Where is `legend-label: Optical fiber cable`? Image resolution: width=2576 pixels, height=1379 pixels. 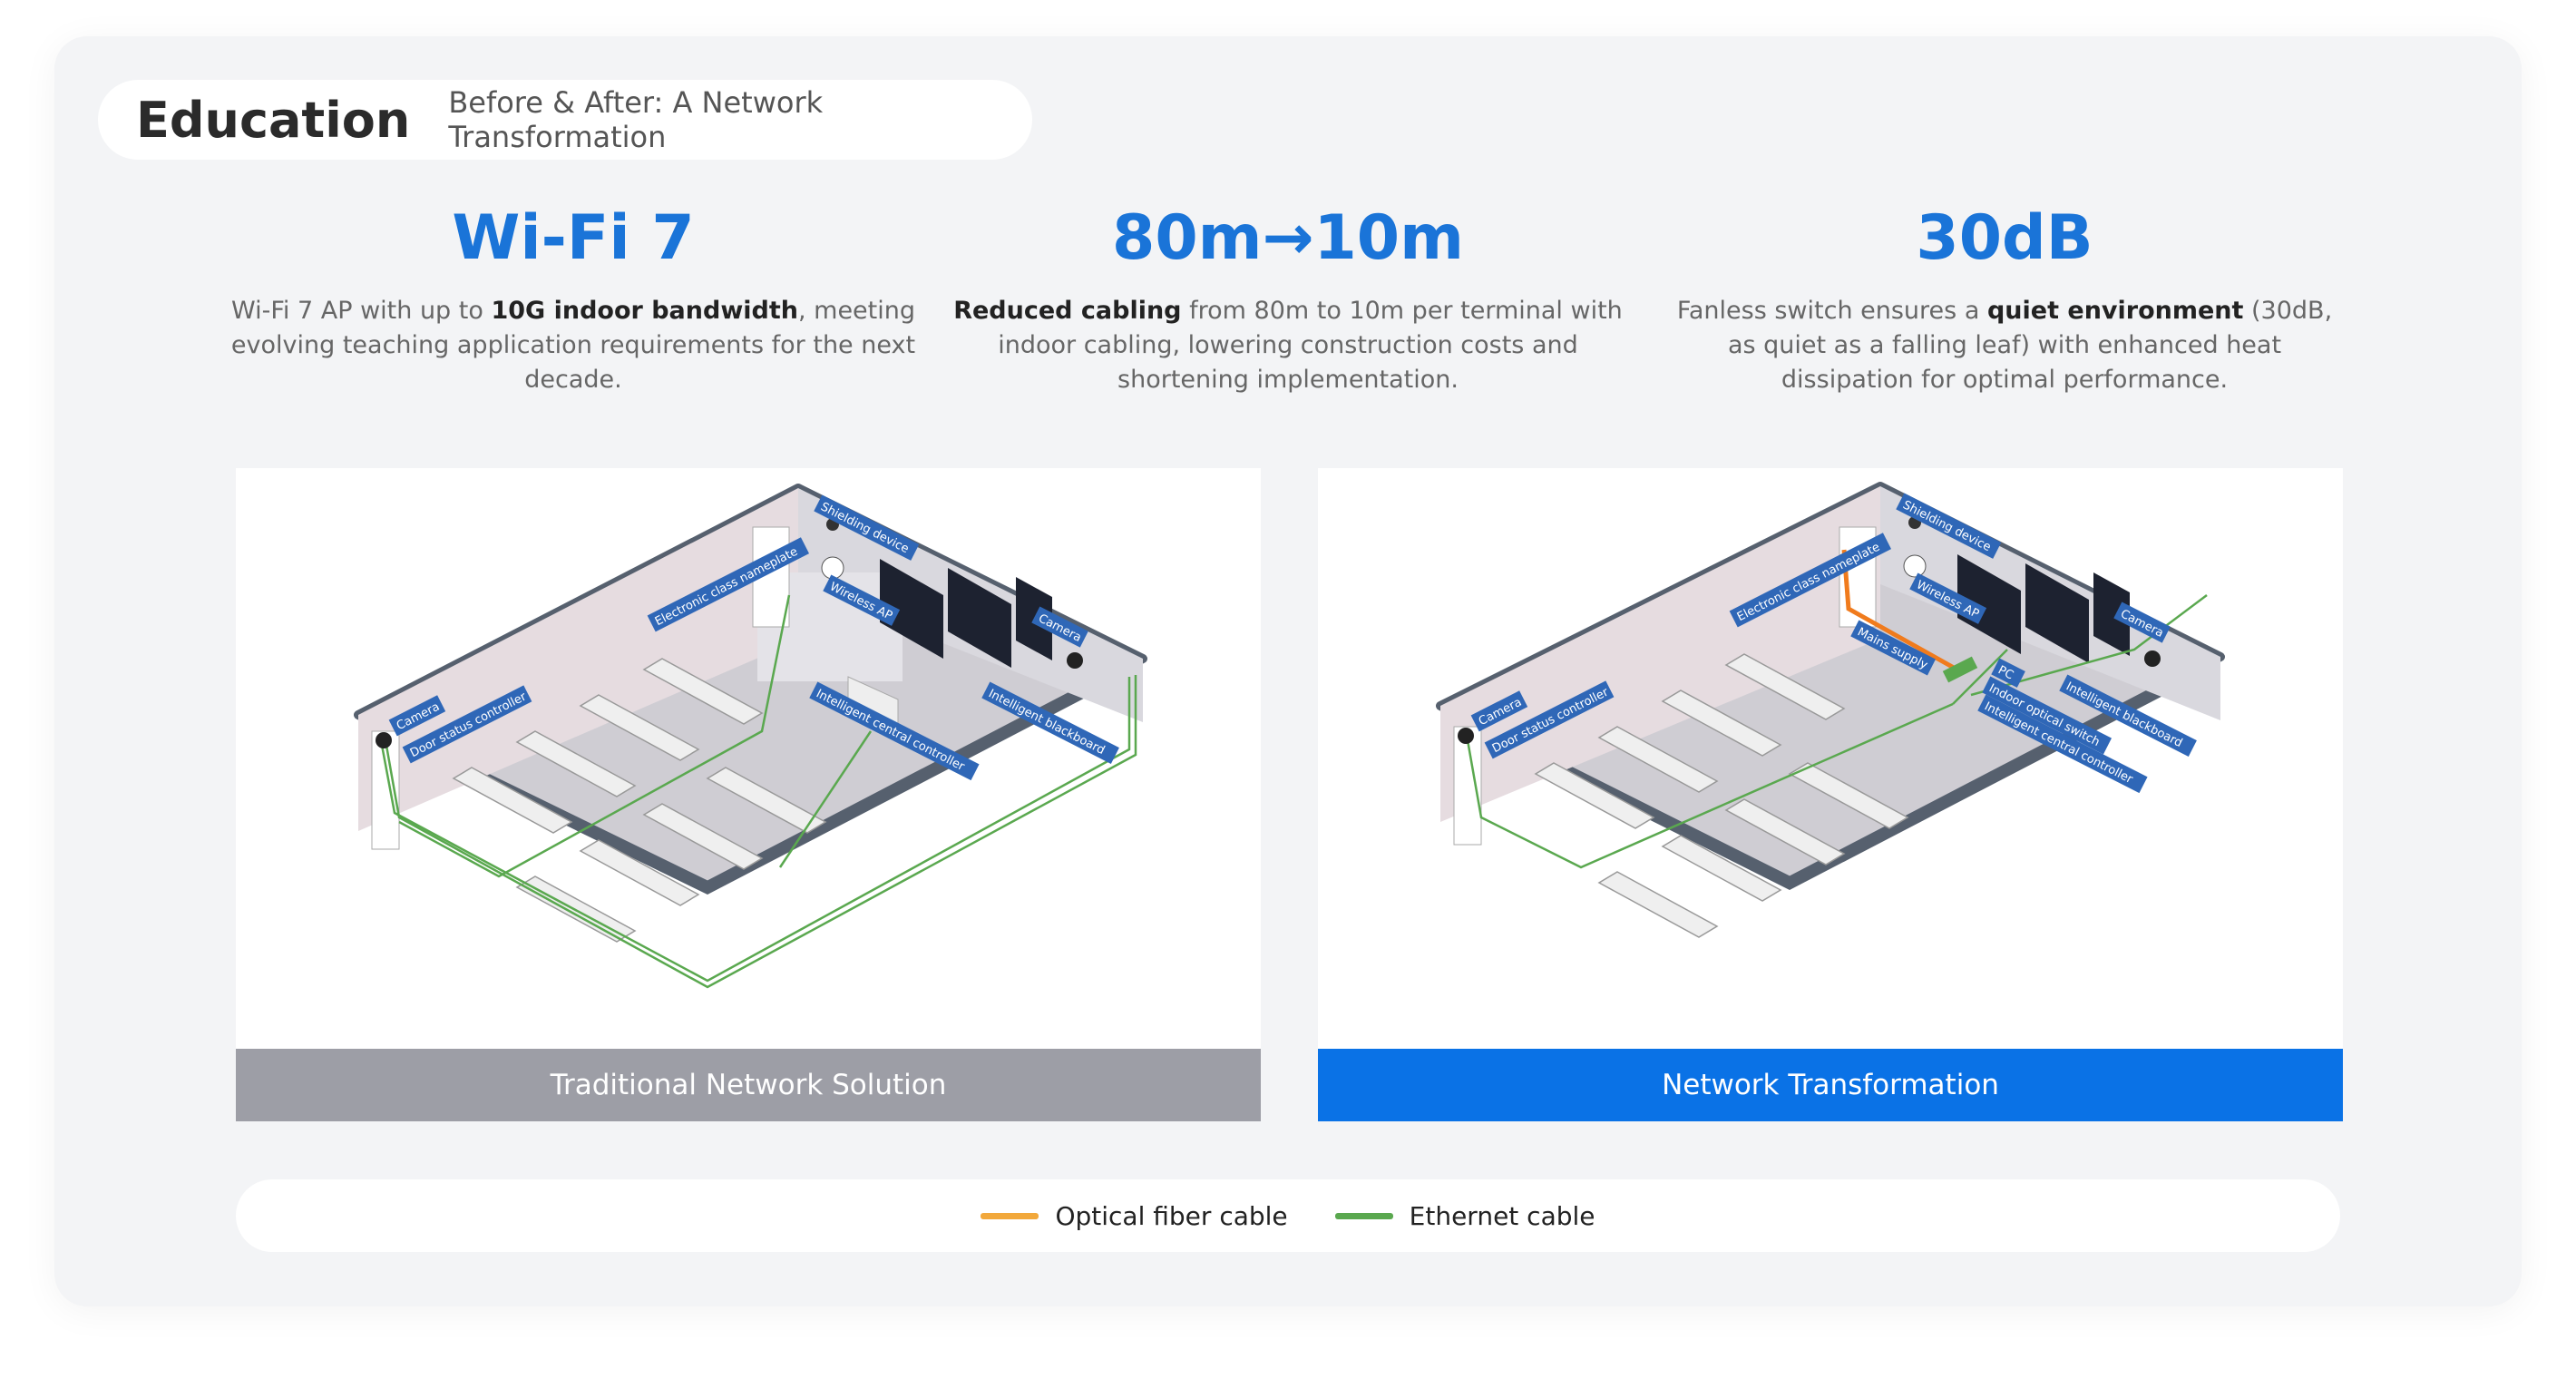 legend-label: Optical fiber cable is located at coordinates (1171, 1215).